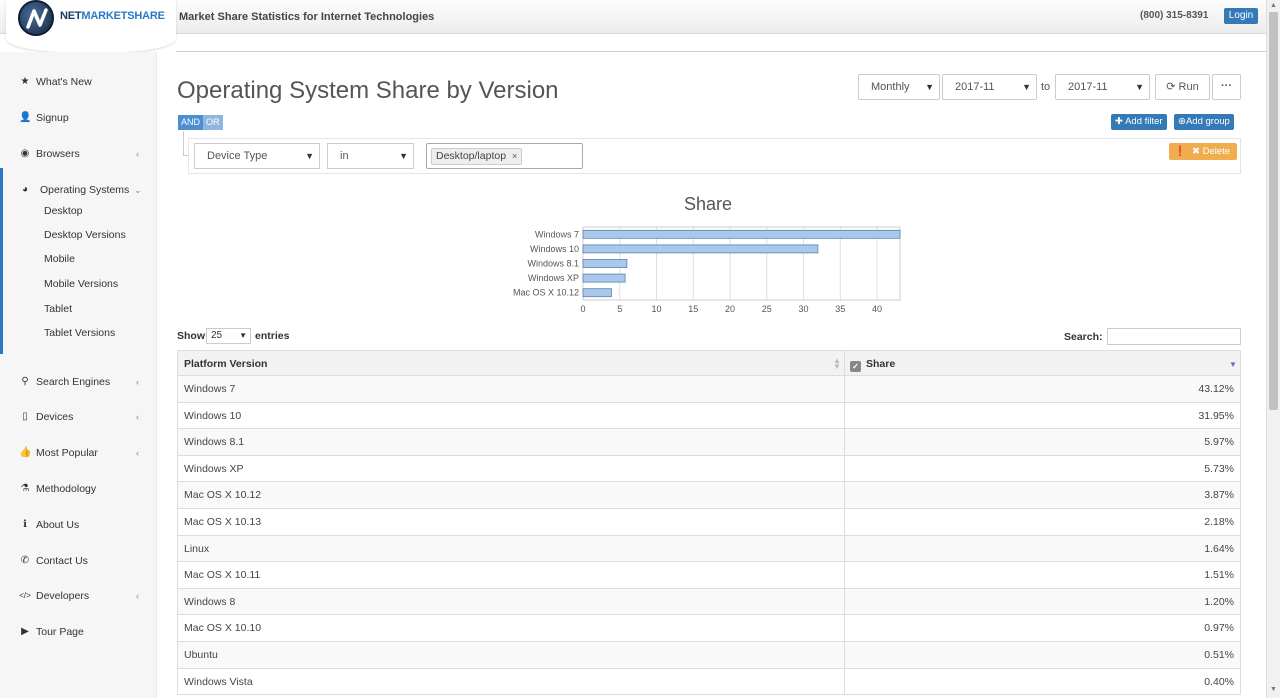  I want to click on platform-cell: Windows 10, so click(213, 415).